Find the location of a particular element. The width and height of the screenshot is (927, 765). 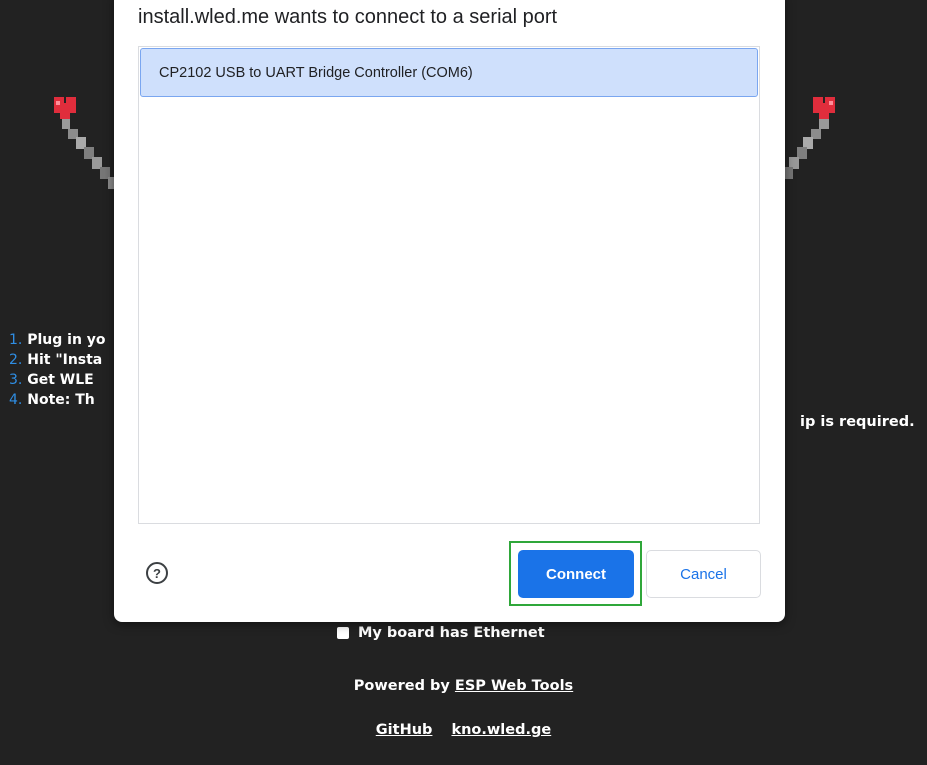

help-icon: ? is located at coordinates (157, 573).